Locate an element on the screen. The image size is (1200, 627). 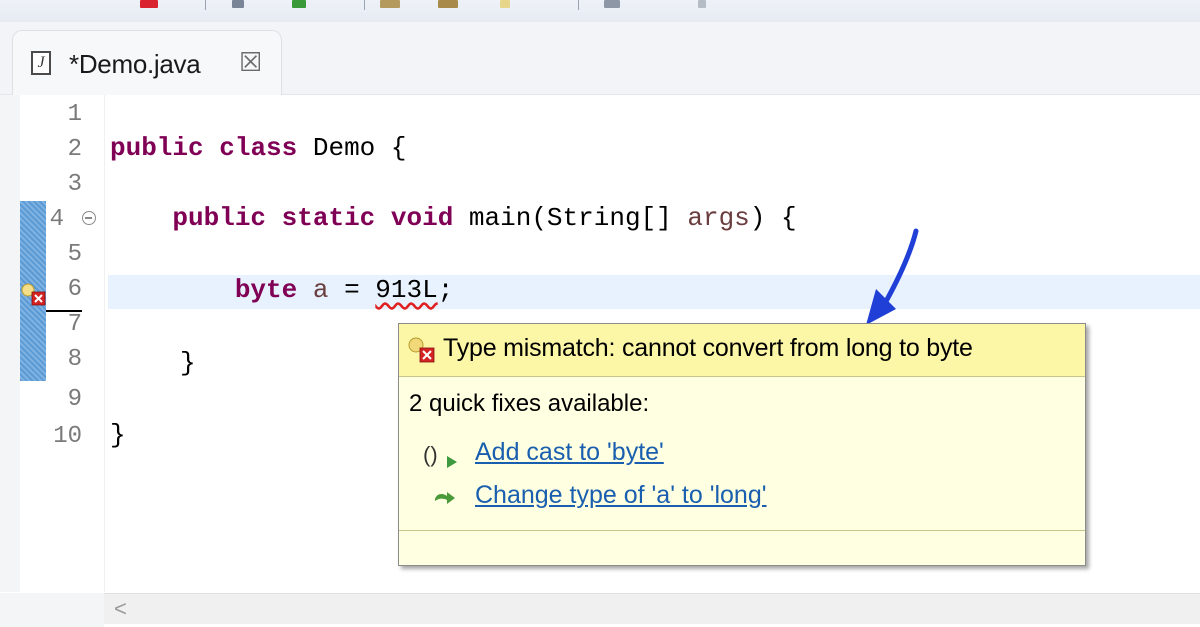
popup-footer-divider is located at coordinates (742, 530).